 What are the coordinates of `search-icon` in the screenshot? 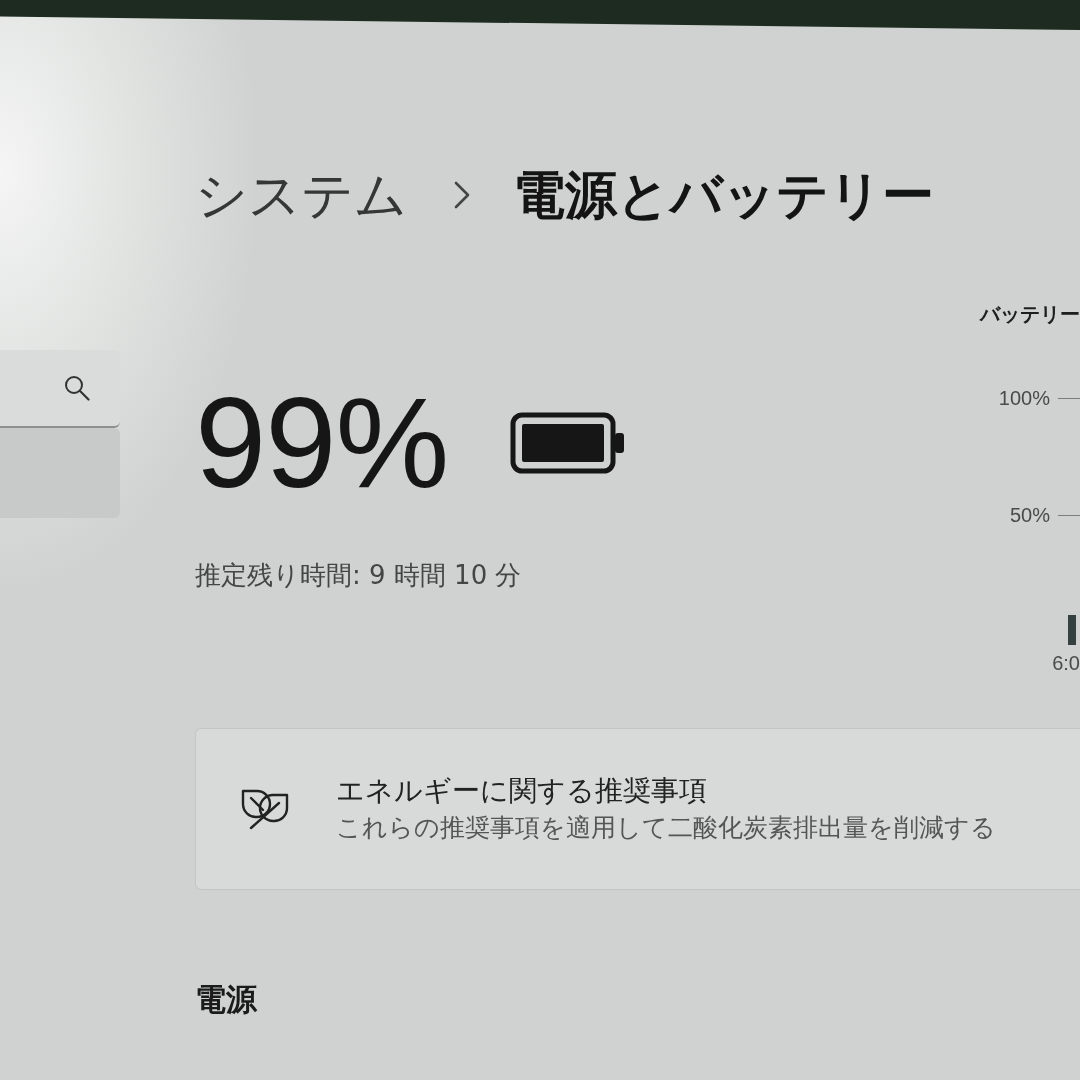 It's located at (77, 388).